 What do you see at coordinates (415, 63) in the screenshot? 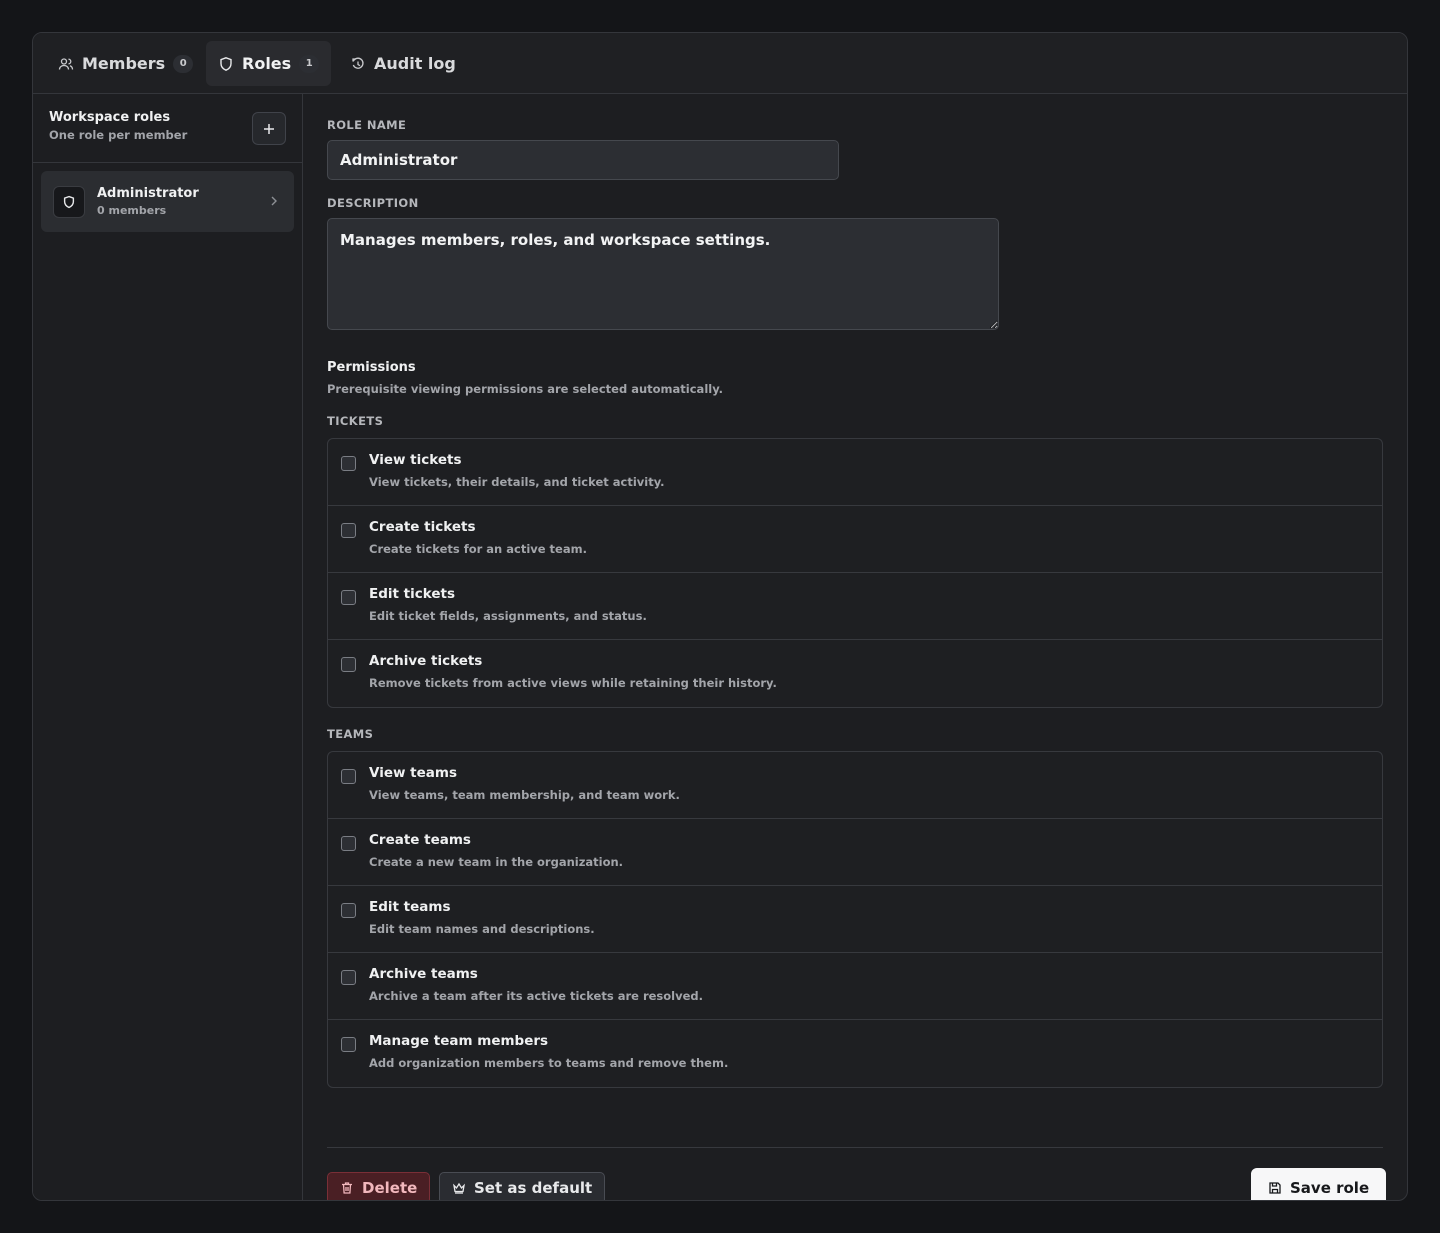
I see `tab-audit-log-label: Audit log` at bounding box center [415, 63].